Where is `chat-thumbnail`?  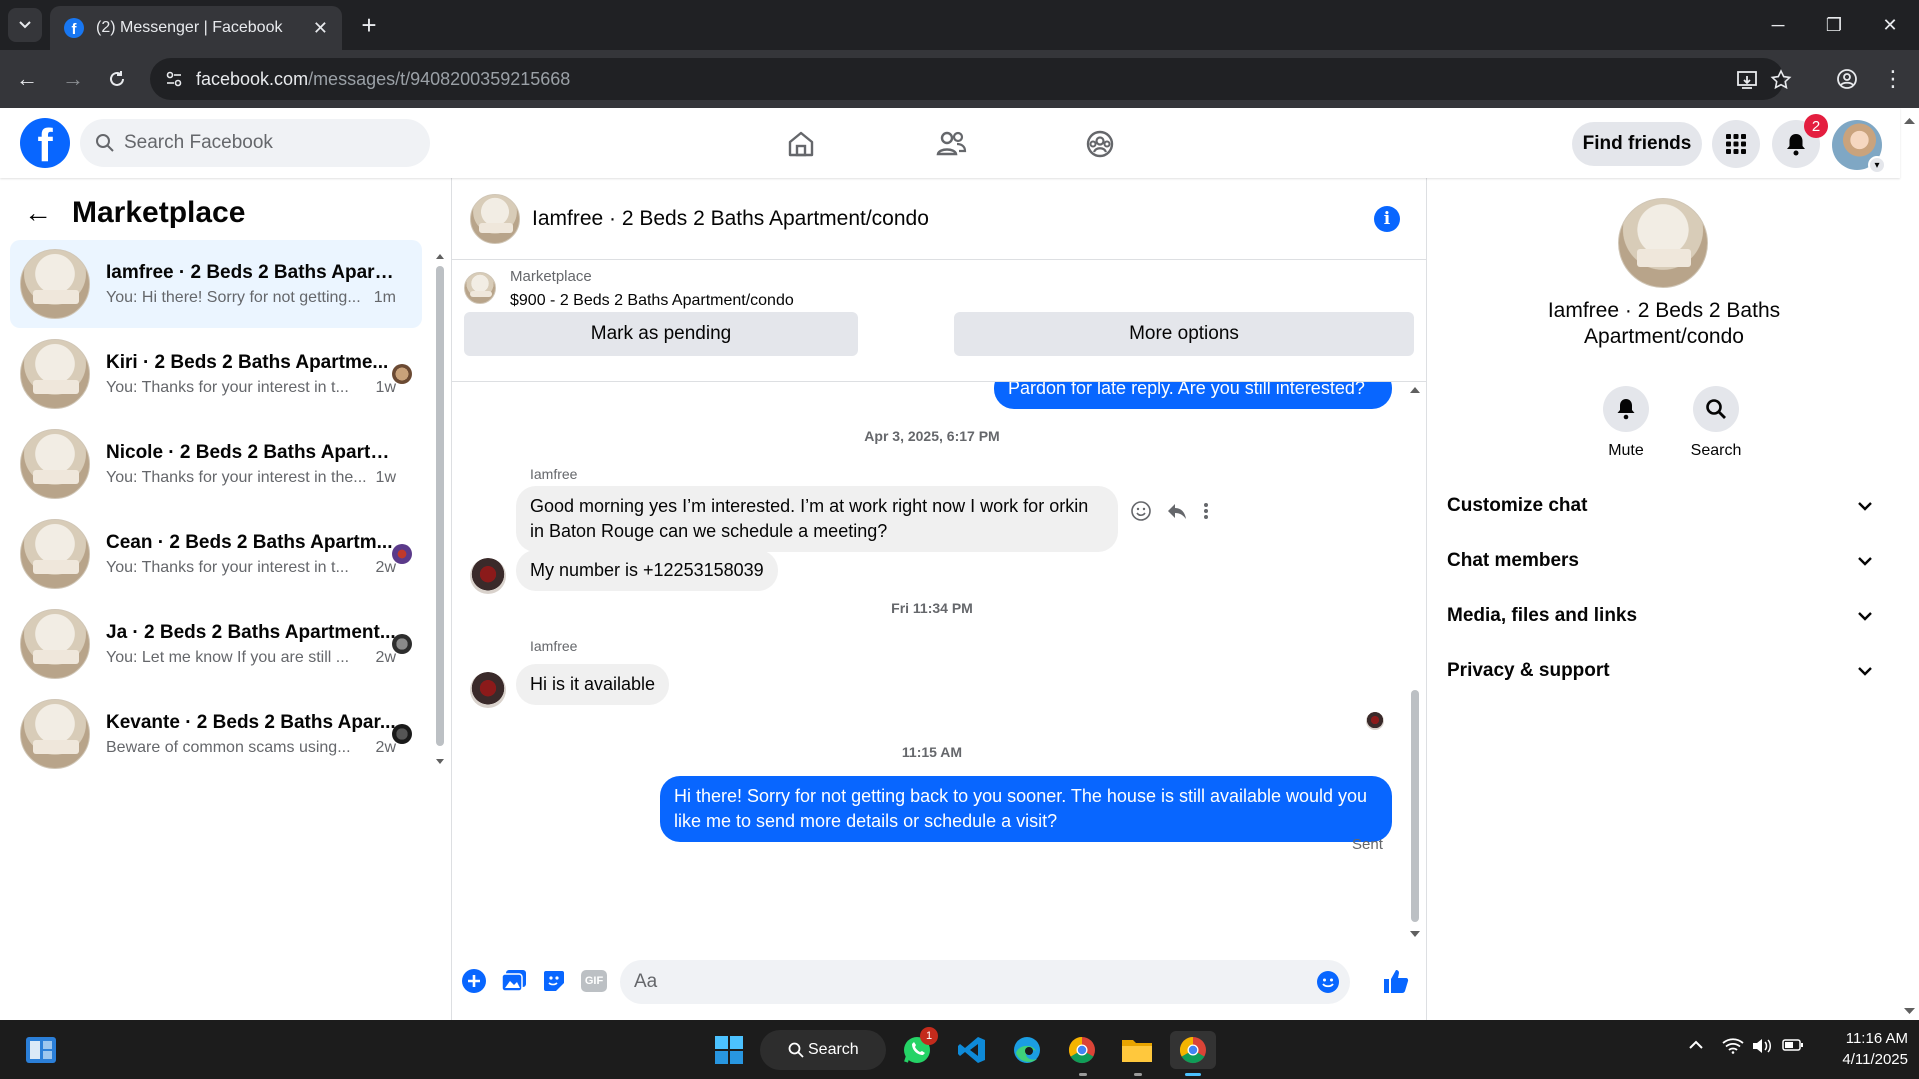 chat-thumbnail is located at coordinates (495, 218).